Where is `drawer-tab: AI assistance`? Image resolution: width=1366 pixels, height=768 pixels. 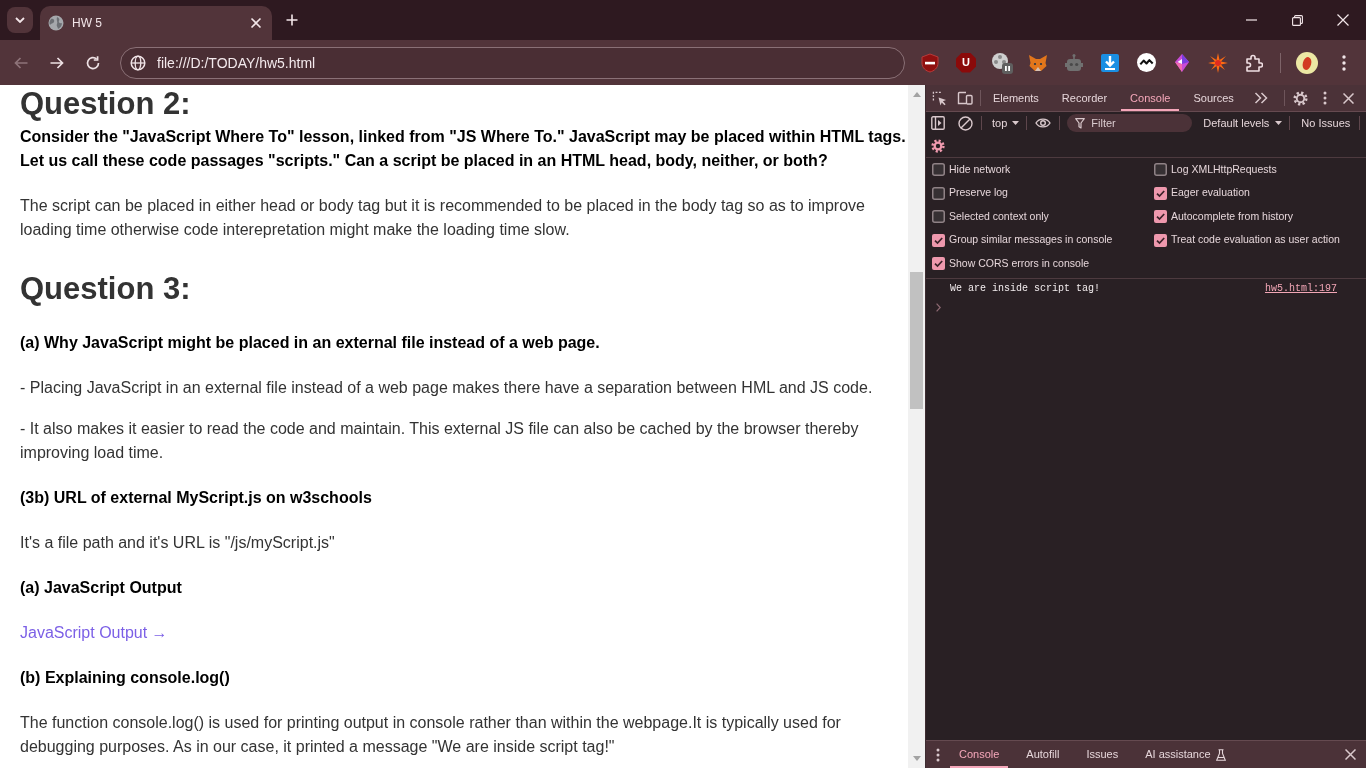 drawer-tab: AI assistance is located at coordinates (1185, 754).